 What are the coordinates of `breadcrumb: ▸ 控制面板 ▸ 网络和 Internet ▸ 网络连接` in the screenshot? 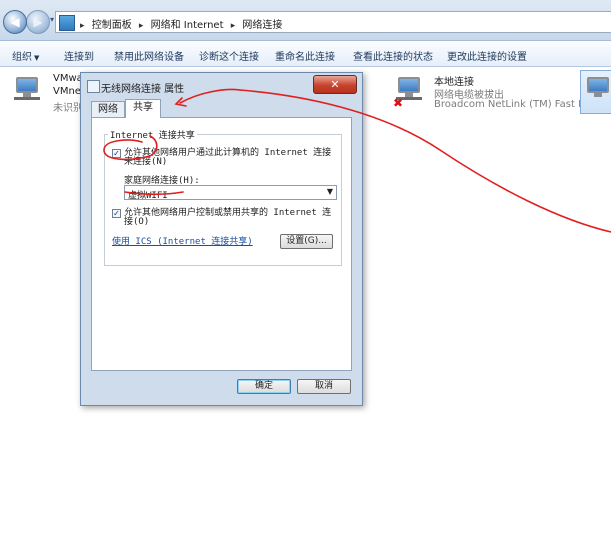 It's located at (333, 22).